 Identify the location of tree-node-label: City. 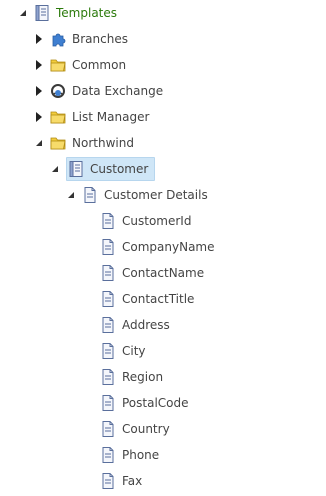
(134, 351).